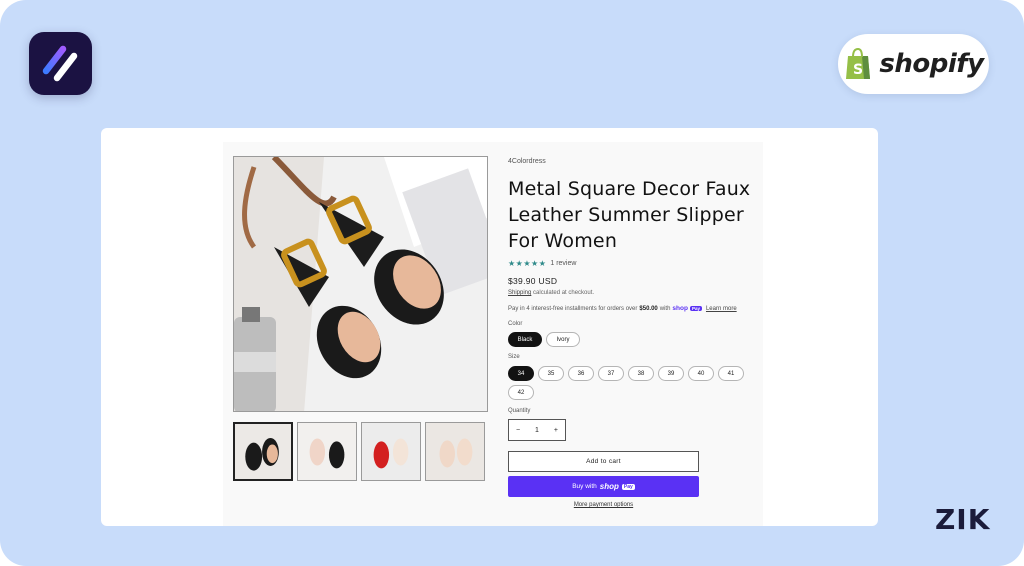 The height and width of the screenshot is (566, 1024). I want to click on quantity-input: 1, so click(537, 430).